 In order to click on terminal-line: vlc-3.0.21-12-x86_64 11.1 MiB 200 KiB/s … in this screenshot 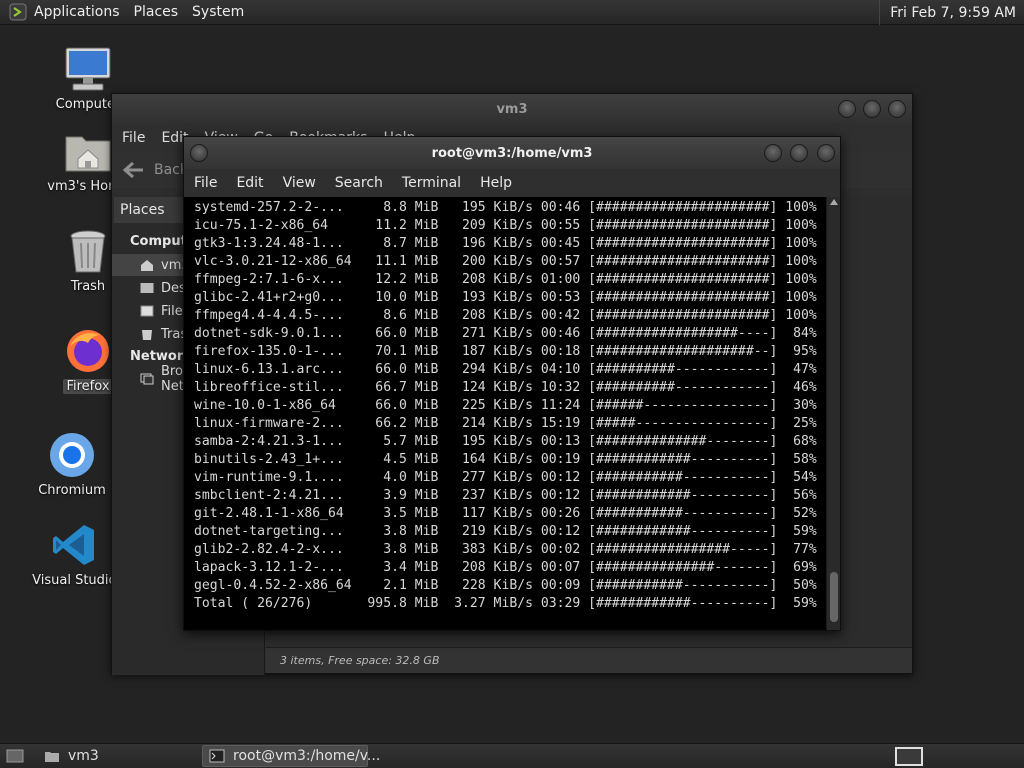, I will do `click(505, 261)`.